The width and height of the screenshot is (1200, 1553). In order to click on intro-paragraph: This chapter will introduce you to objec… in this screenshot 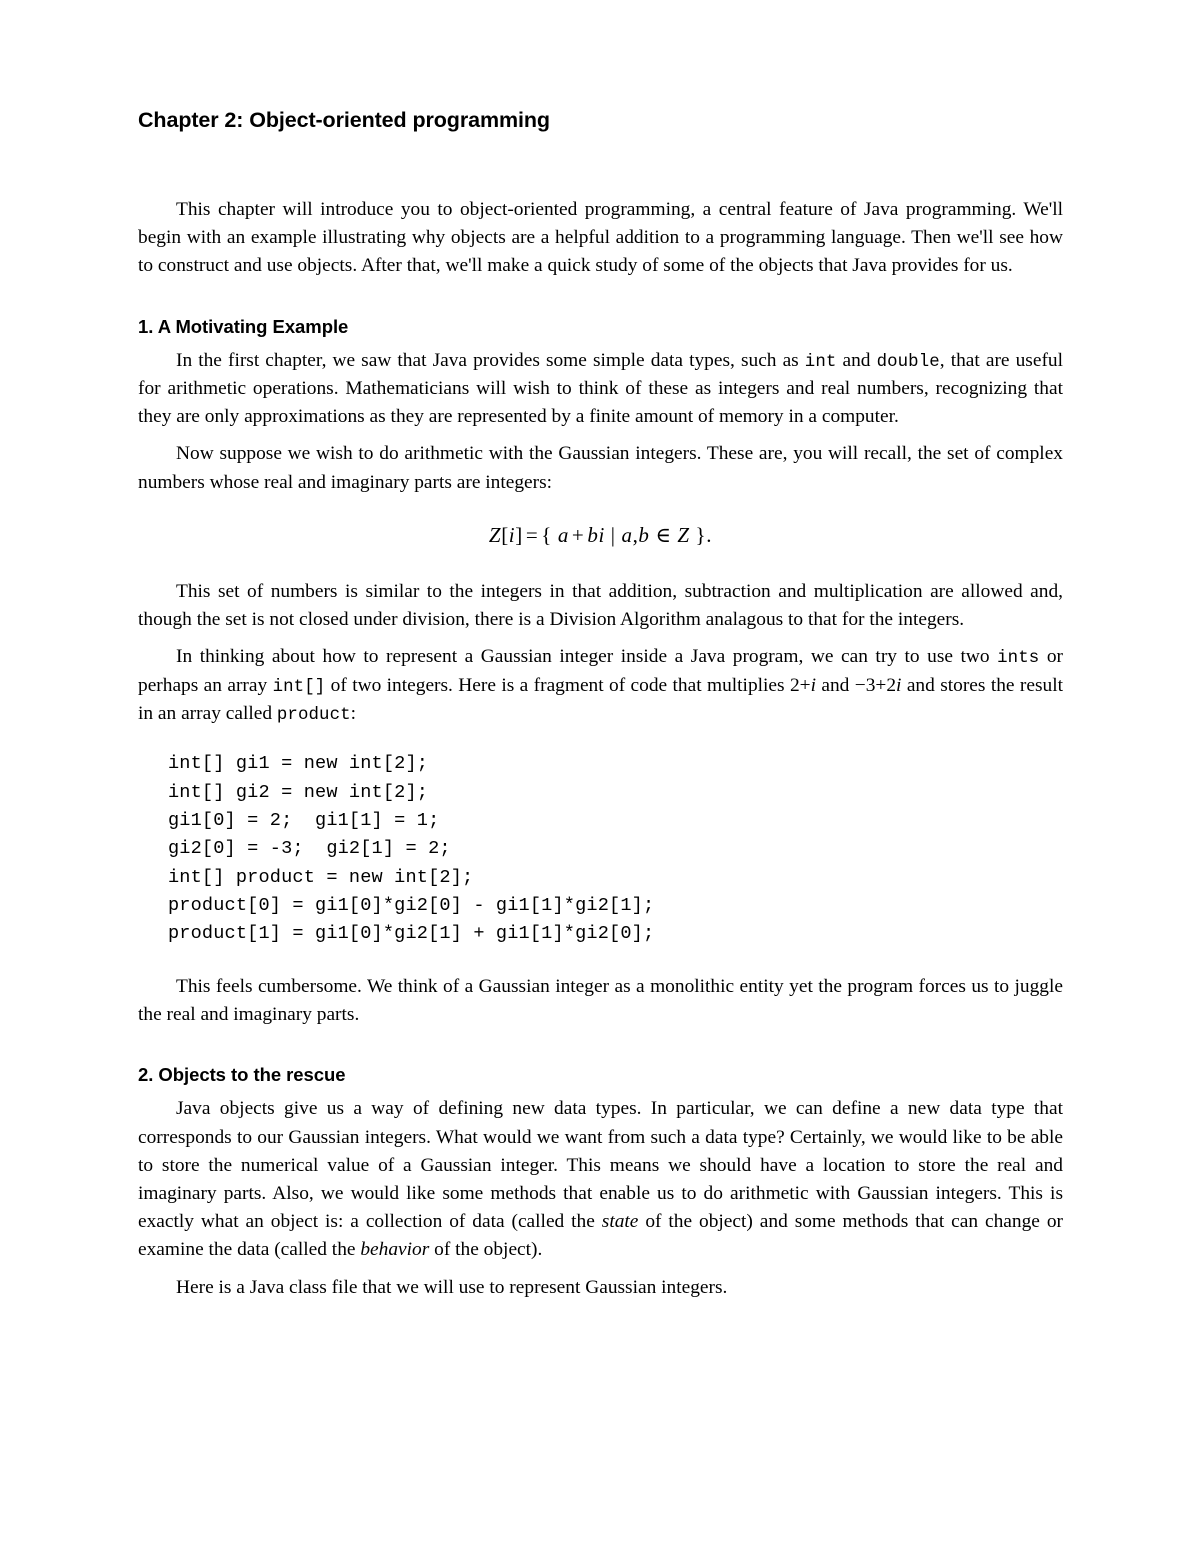, I will do `click(600, 237)`.